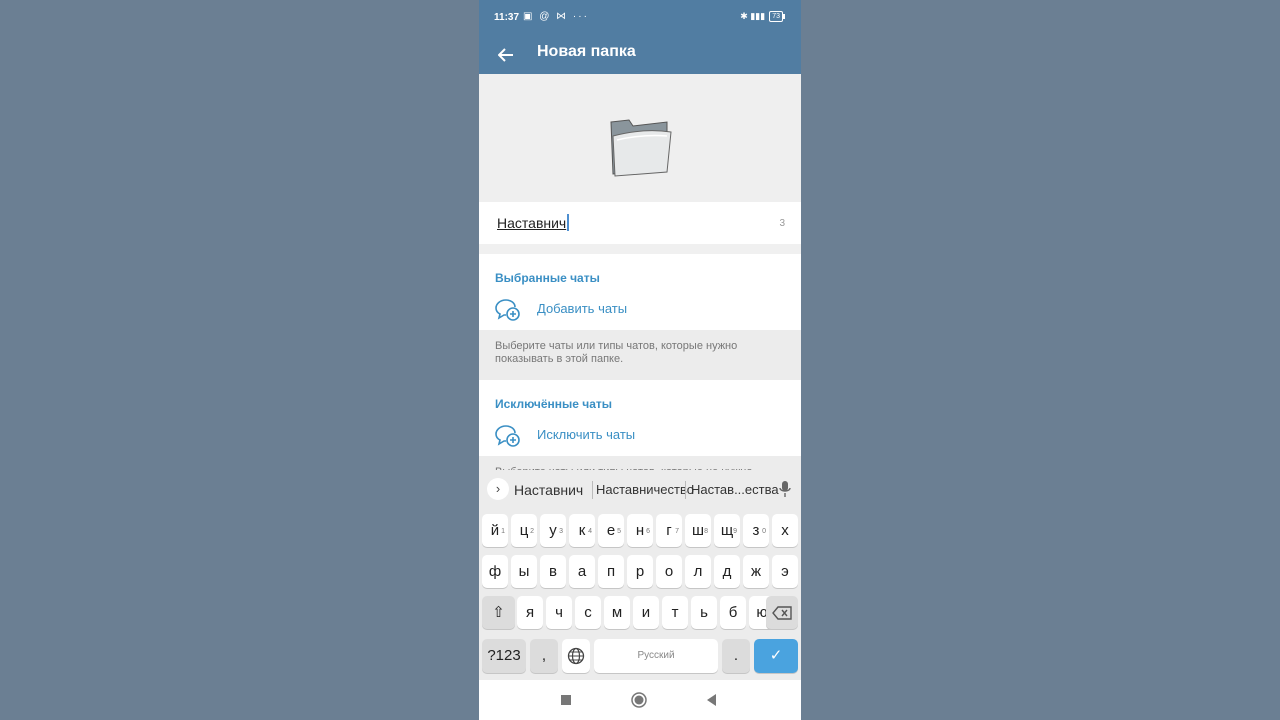 This screenshot has height=720, width=1280. I want to click on suggestion-2: Наставничество, so click(645, 489).